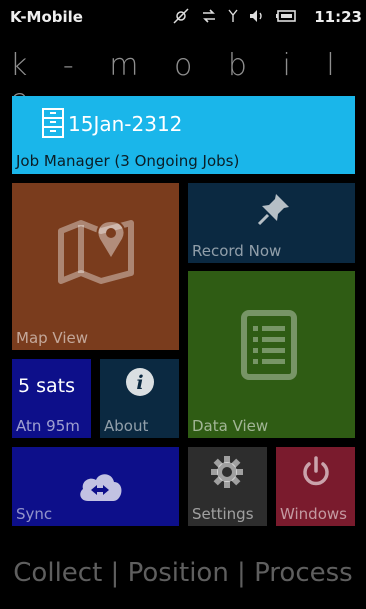 This screenshot has width=366, height=609. I want to click on map-view-tile: Map View, so click(95, 266).